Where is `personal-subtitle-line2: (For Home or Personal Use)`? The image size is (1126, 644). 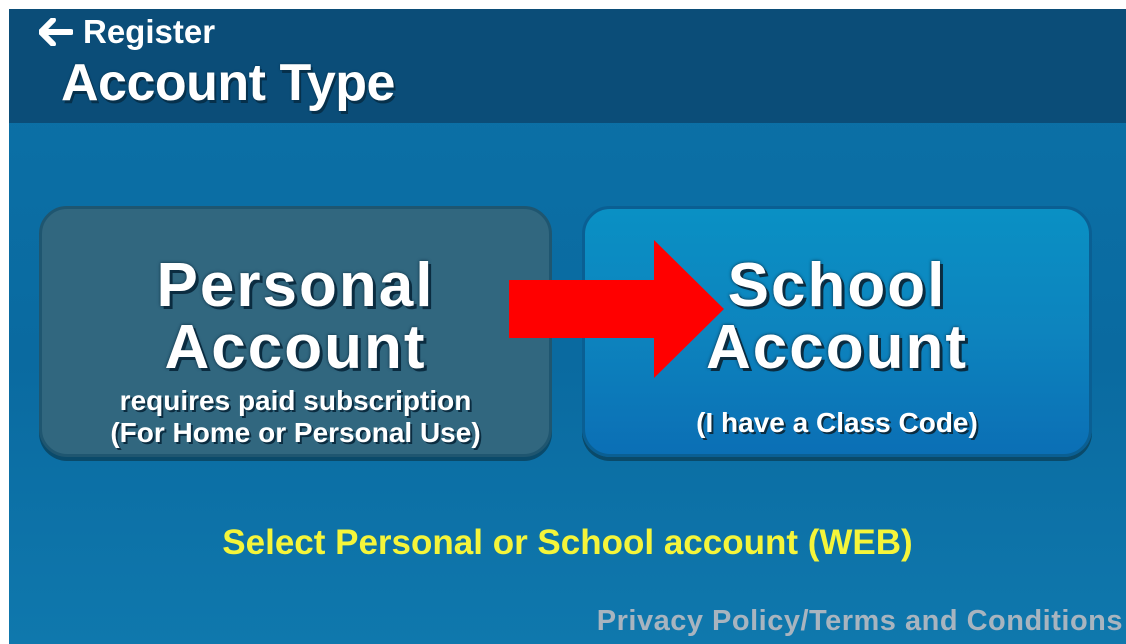 personal-subtitle-line2: (For Home or Personal Use) is located at coordinates (295, 432).